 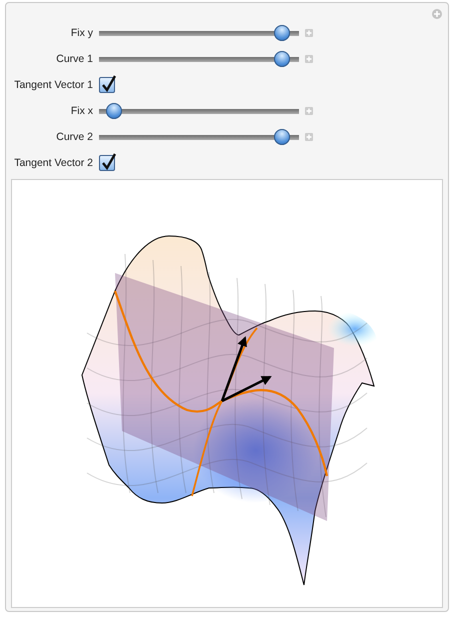 What do you see at coordinates (81, 111) in the screenshot?
I see `control-label: Fix x` at bounding box center [81, 111].